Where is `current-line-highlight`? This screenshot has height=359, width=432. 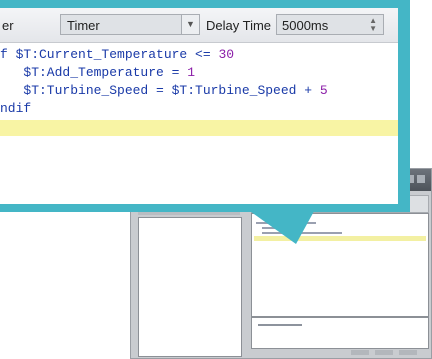 current-line-highlight is located at coordinates (199, 128).